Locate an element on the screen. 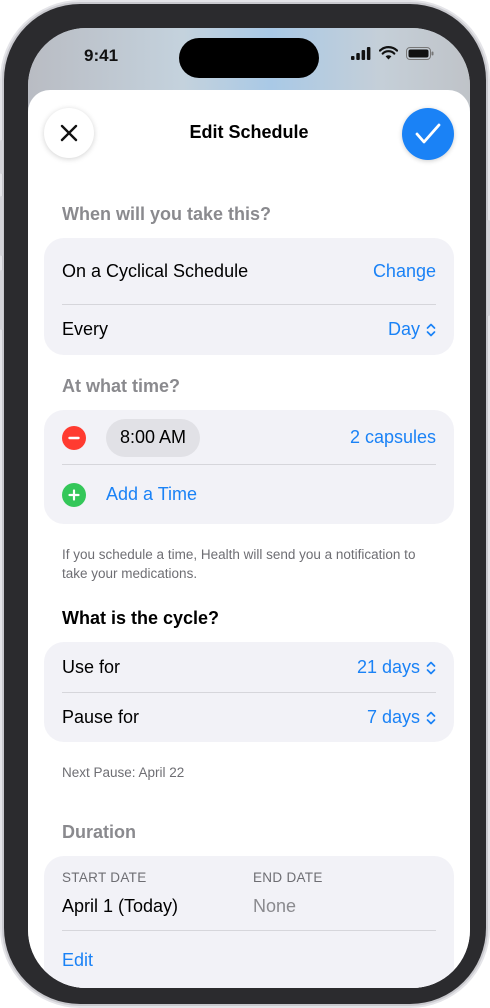 The height and width of the screenshot is (1008, 490). dynamic-island is located at coordinates (249, 58).